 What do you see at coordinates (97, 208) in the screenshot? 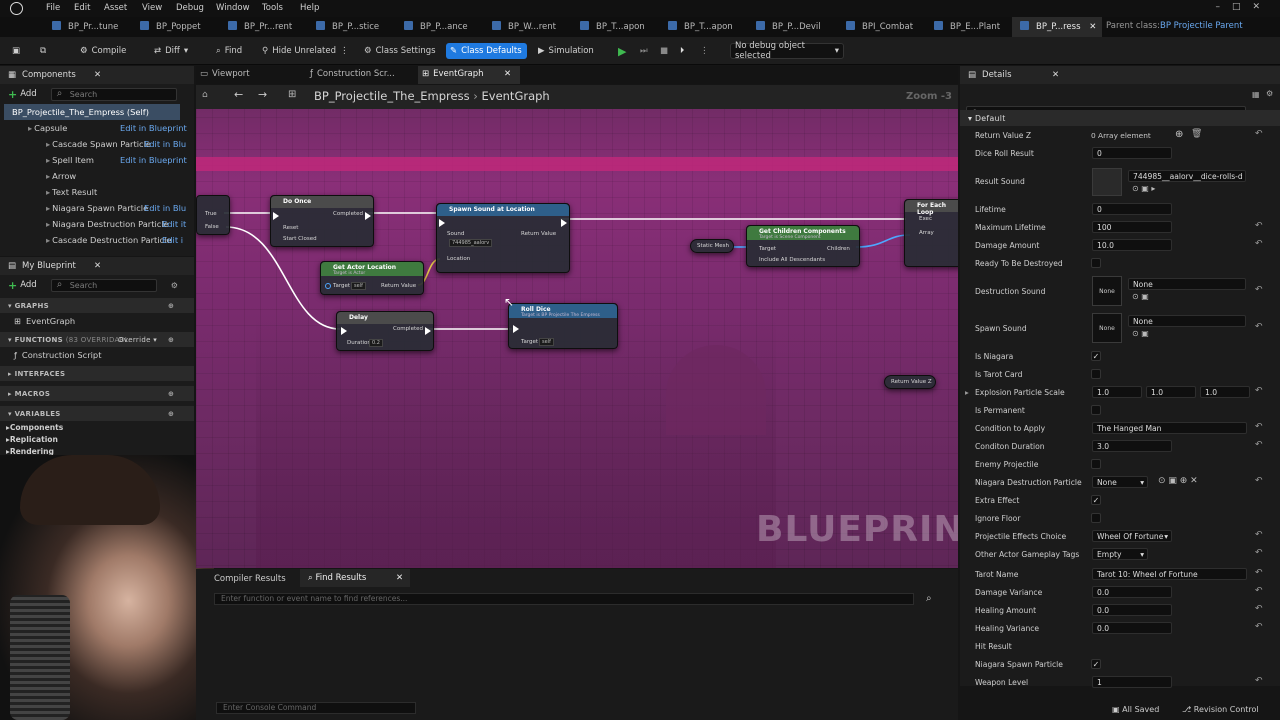
I see `component-item: ▸ Niagara Spawn Particle Edit in Blu` at bounding box center [97, 208].